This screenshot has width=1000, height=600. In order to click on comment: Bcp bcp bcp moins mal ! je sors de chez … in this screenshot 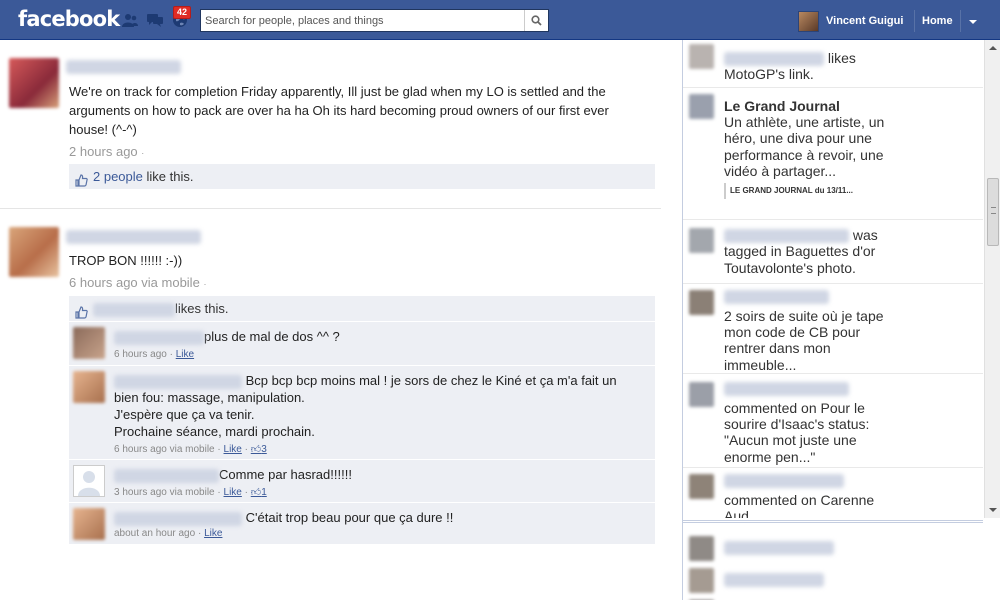, I will do `click(362, 412)`.